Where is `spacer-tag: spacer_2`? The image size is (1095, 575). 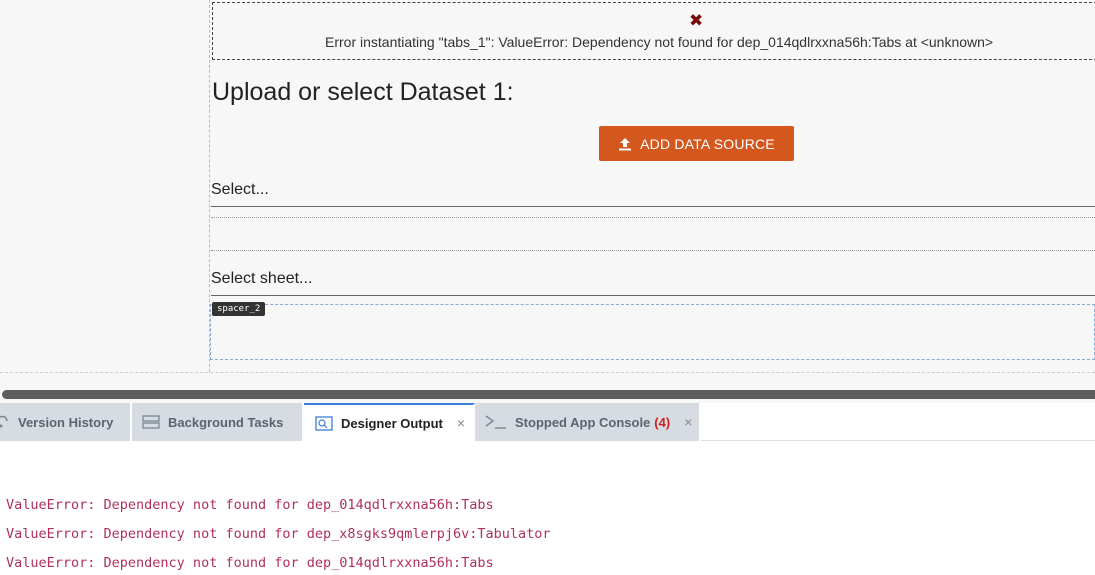 spacer-tag: spacer_2 is located at coordinates (239, 309).